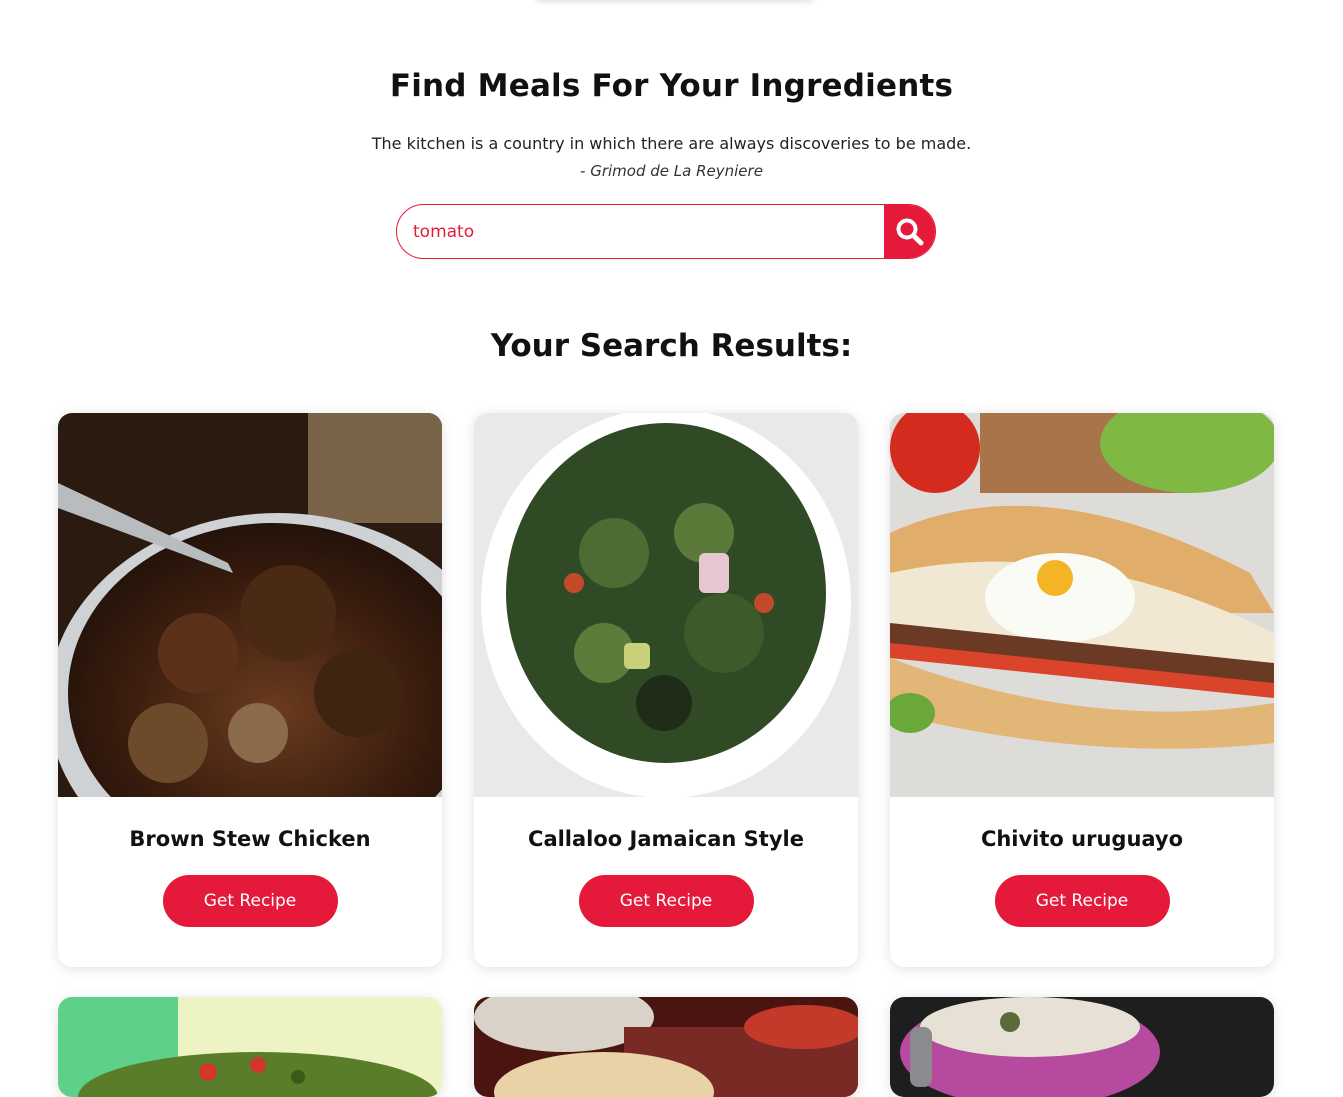 This screenshot has width=1343, height=1097. I want to click on results-title: Your Search Results:, so click(671, 346).